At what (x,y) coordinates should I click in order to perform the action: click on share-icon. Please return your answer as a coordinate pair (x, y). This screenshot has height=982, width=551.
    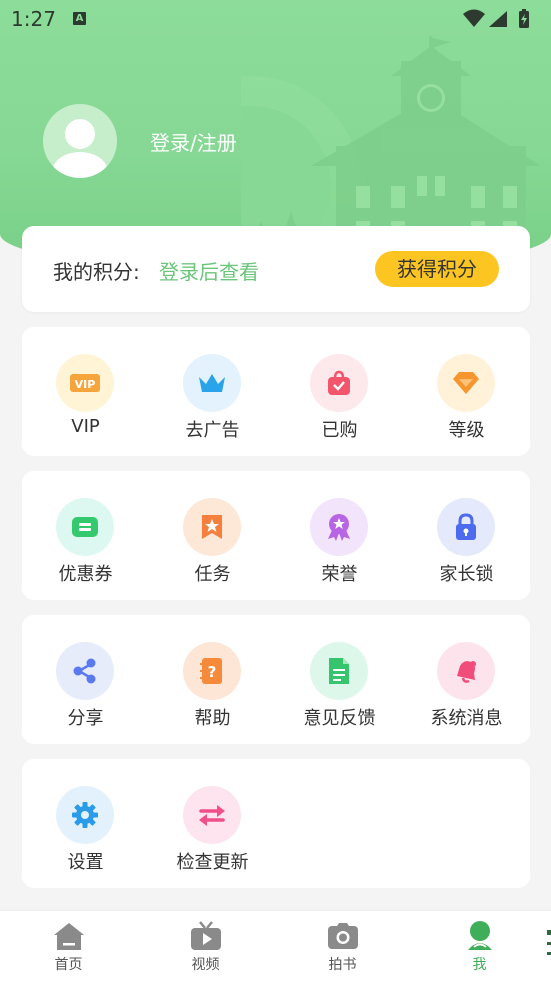
    Looking at the image, I should click on (85, 671).